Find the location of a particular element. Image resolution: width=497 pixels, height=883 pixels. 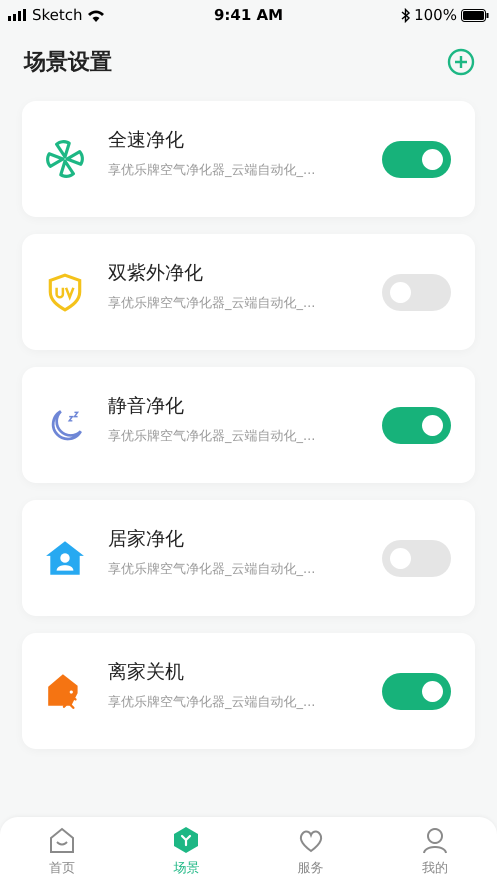

tab-item: 服务 is located at coordinates (310, 850).